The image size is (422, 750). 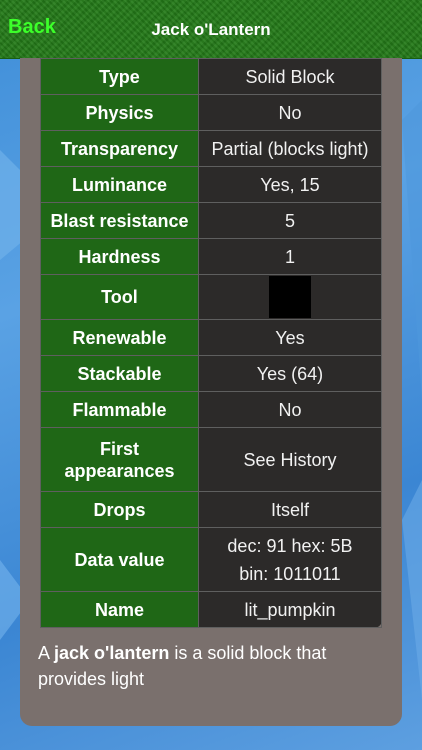 I want to click on table-row: Flammable No, so click(x=211, y=409).